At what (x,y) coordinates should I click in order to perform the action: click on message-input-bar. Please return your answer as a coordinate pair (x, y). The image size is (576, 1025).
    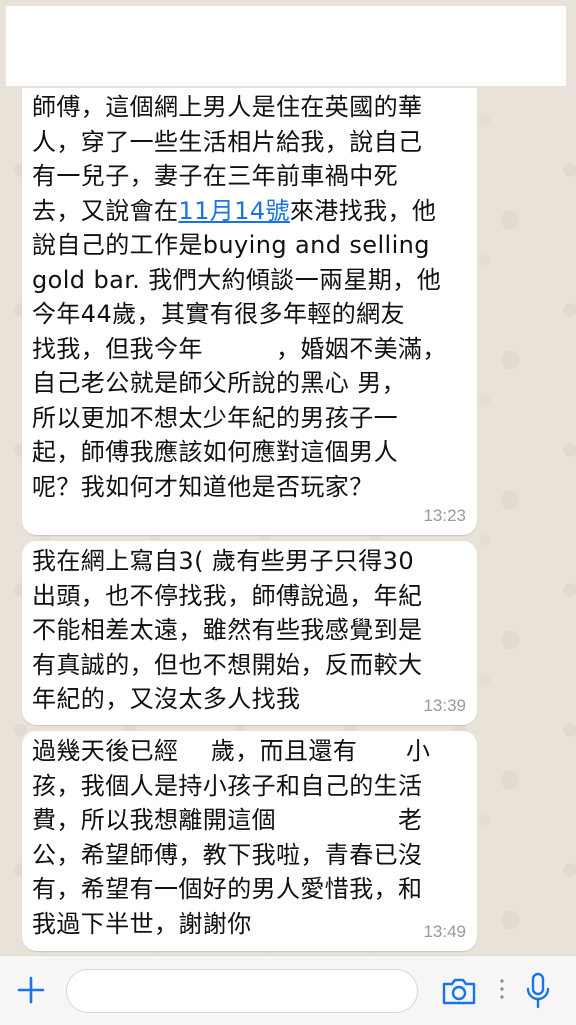
    Looking at the image, I should click on (288, 990).